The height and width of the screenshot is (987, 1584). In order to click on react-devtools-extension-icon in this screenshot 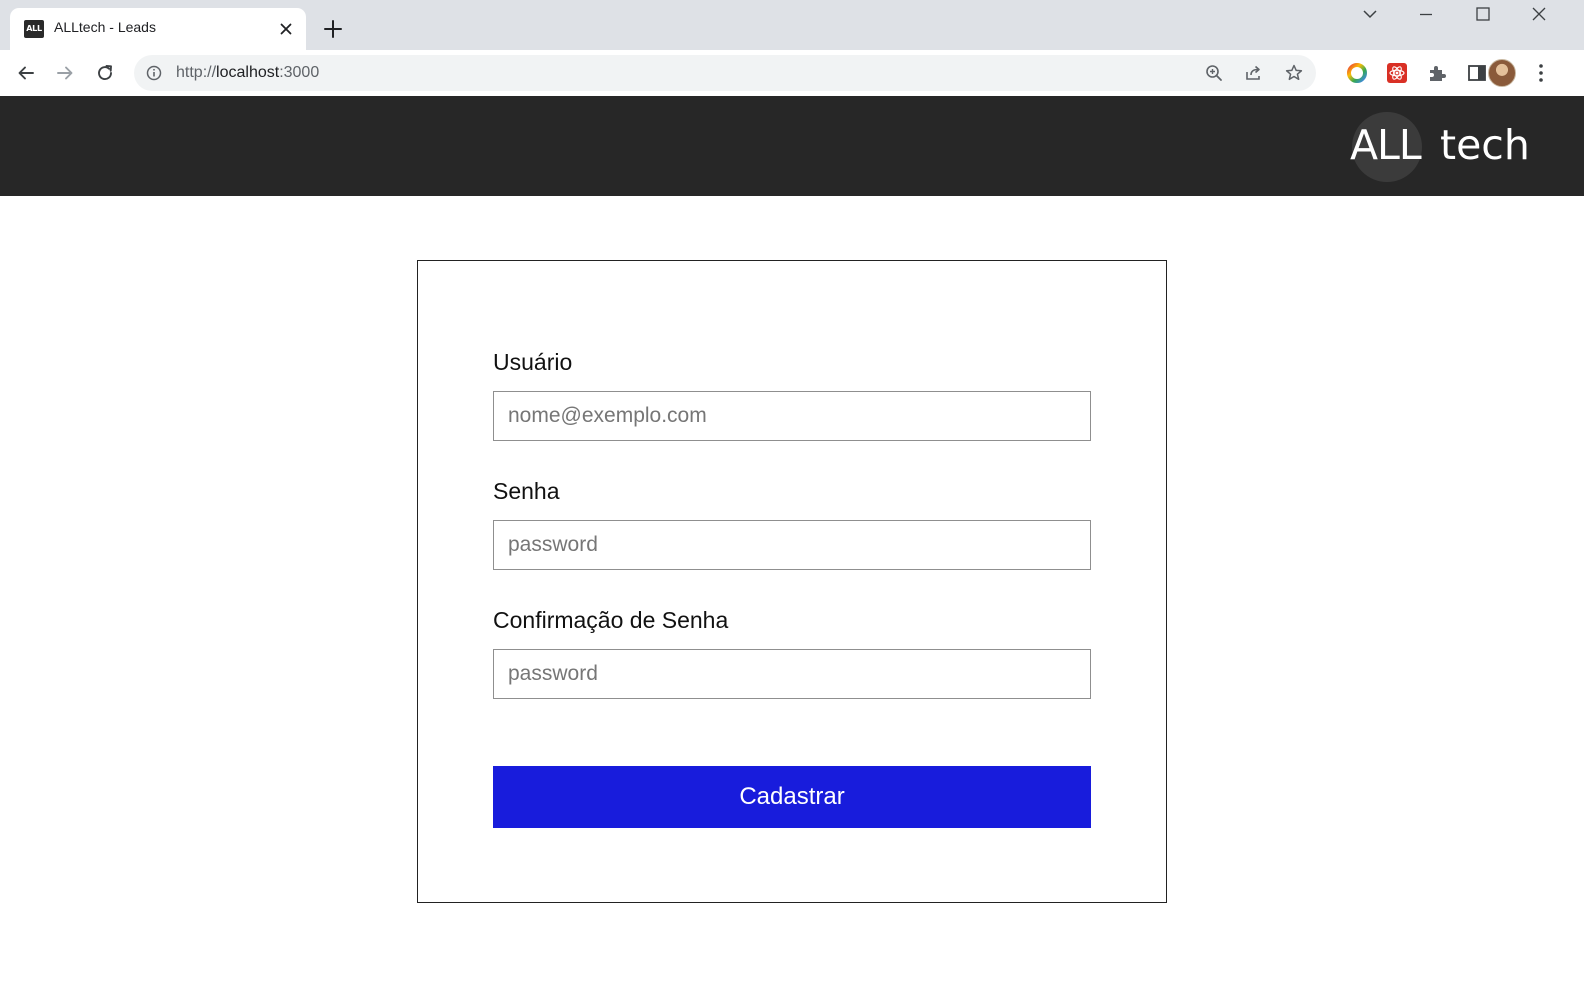, I will do `click(1397, 73)`.